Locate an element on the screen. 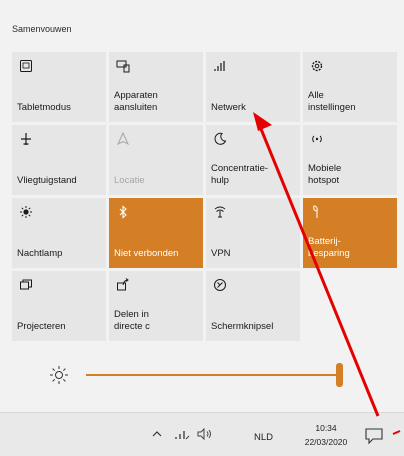 This screenshot has height=456, width=404. tile-label: Mobiele hotspot is located at coordinates (325, 174).